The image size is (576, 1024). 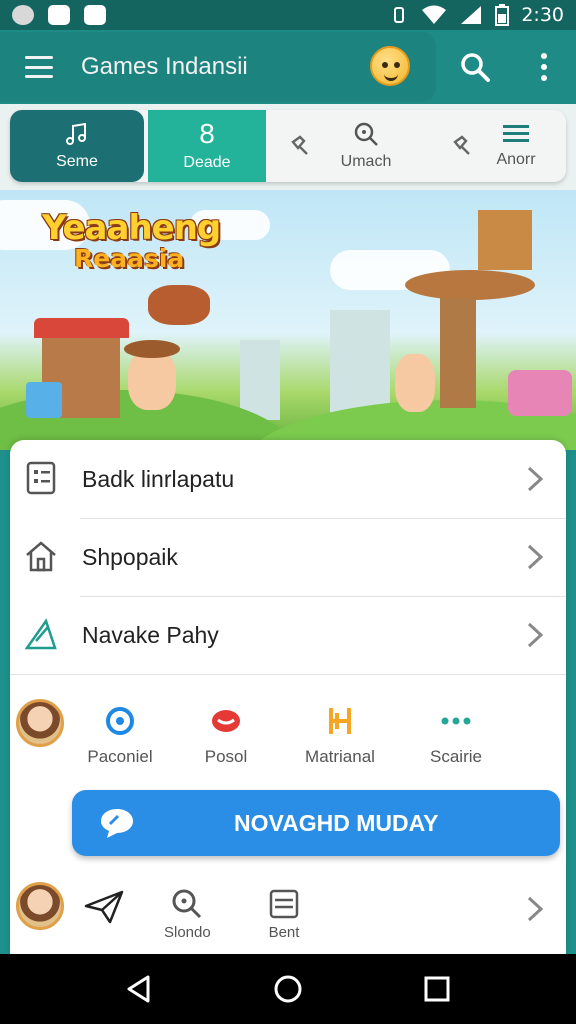 What do you see at coordinates (207, 162) in the screenshot?
I see `tab-label: Deade` at bounding box center [207, 162].